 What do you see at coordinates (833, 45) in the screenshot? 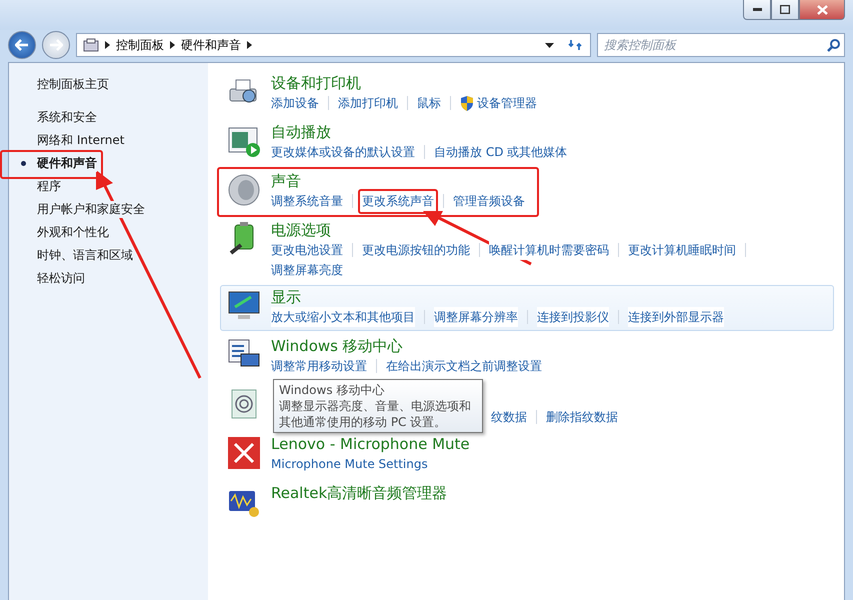
I see `search-icon` at bounding box center [833, 45].